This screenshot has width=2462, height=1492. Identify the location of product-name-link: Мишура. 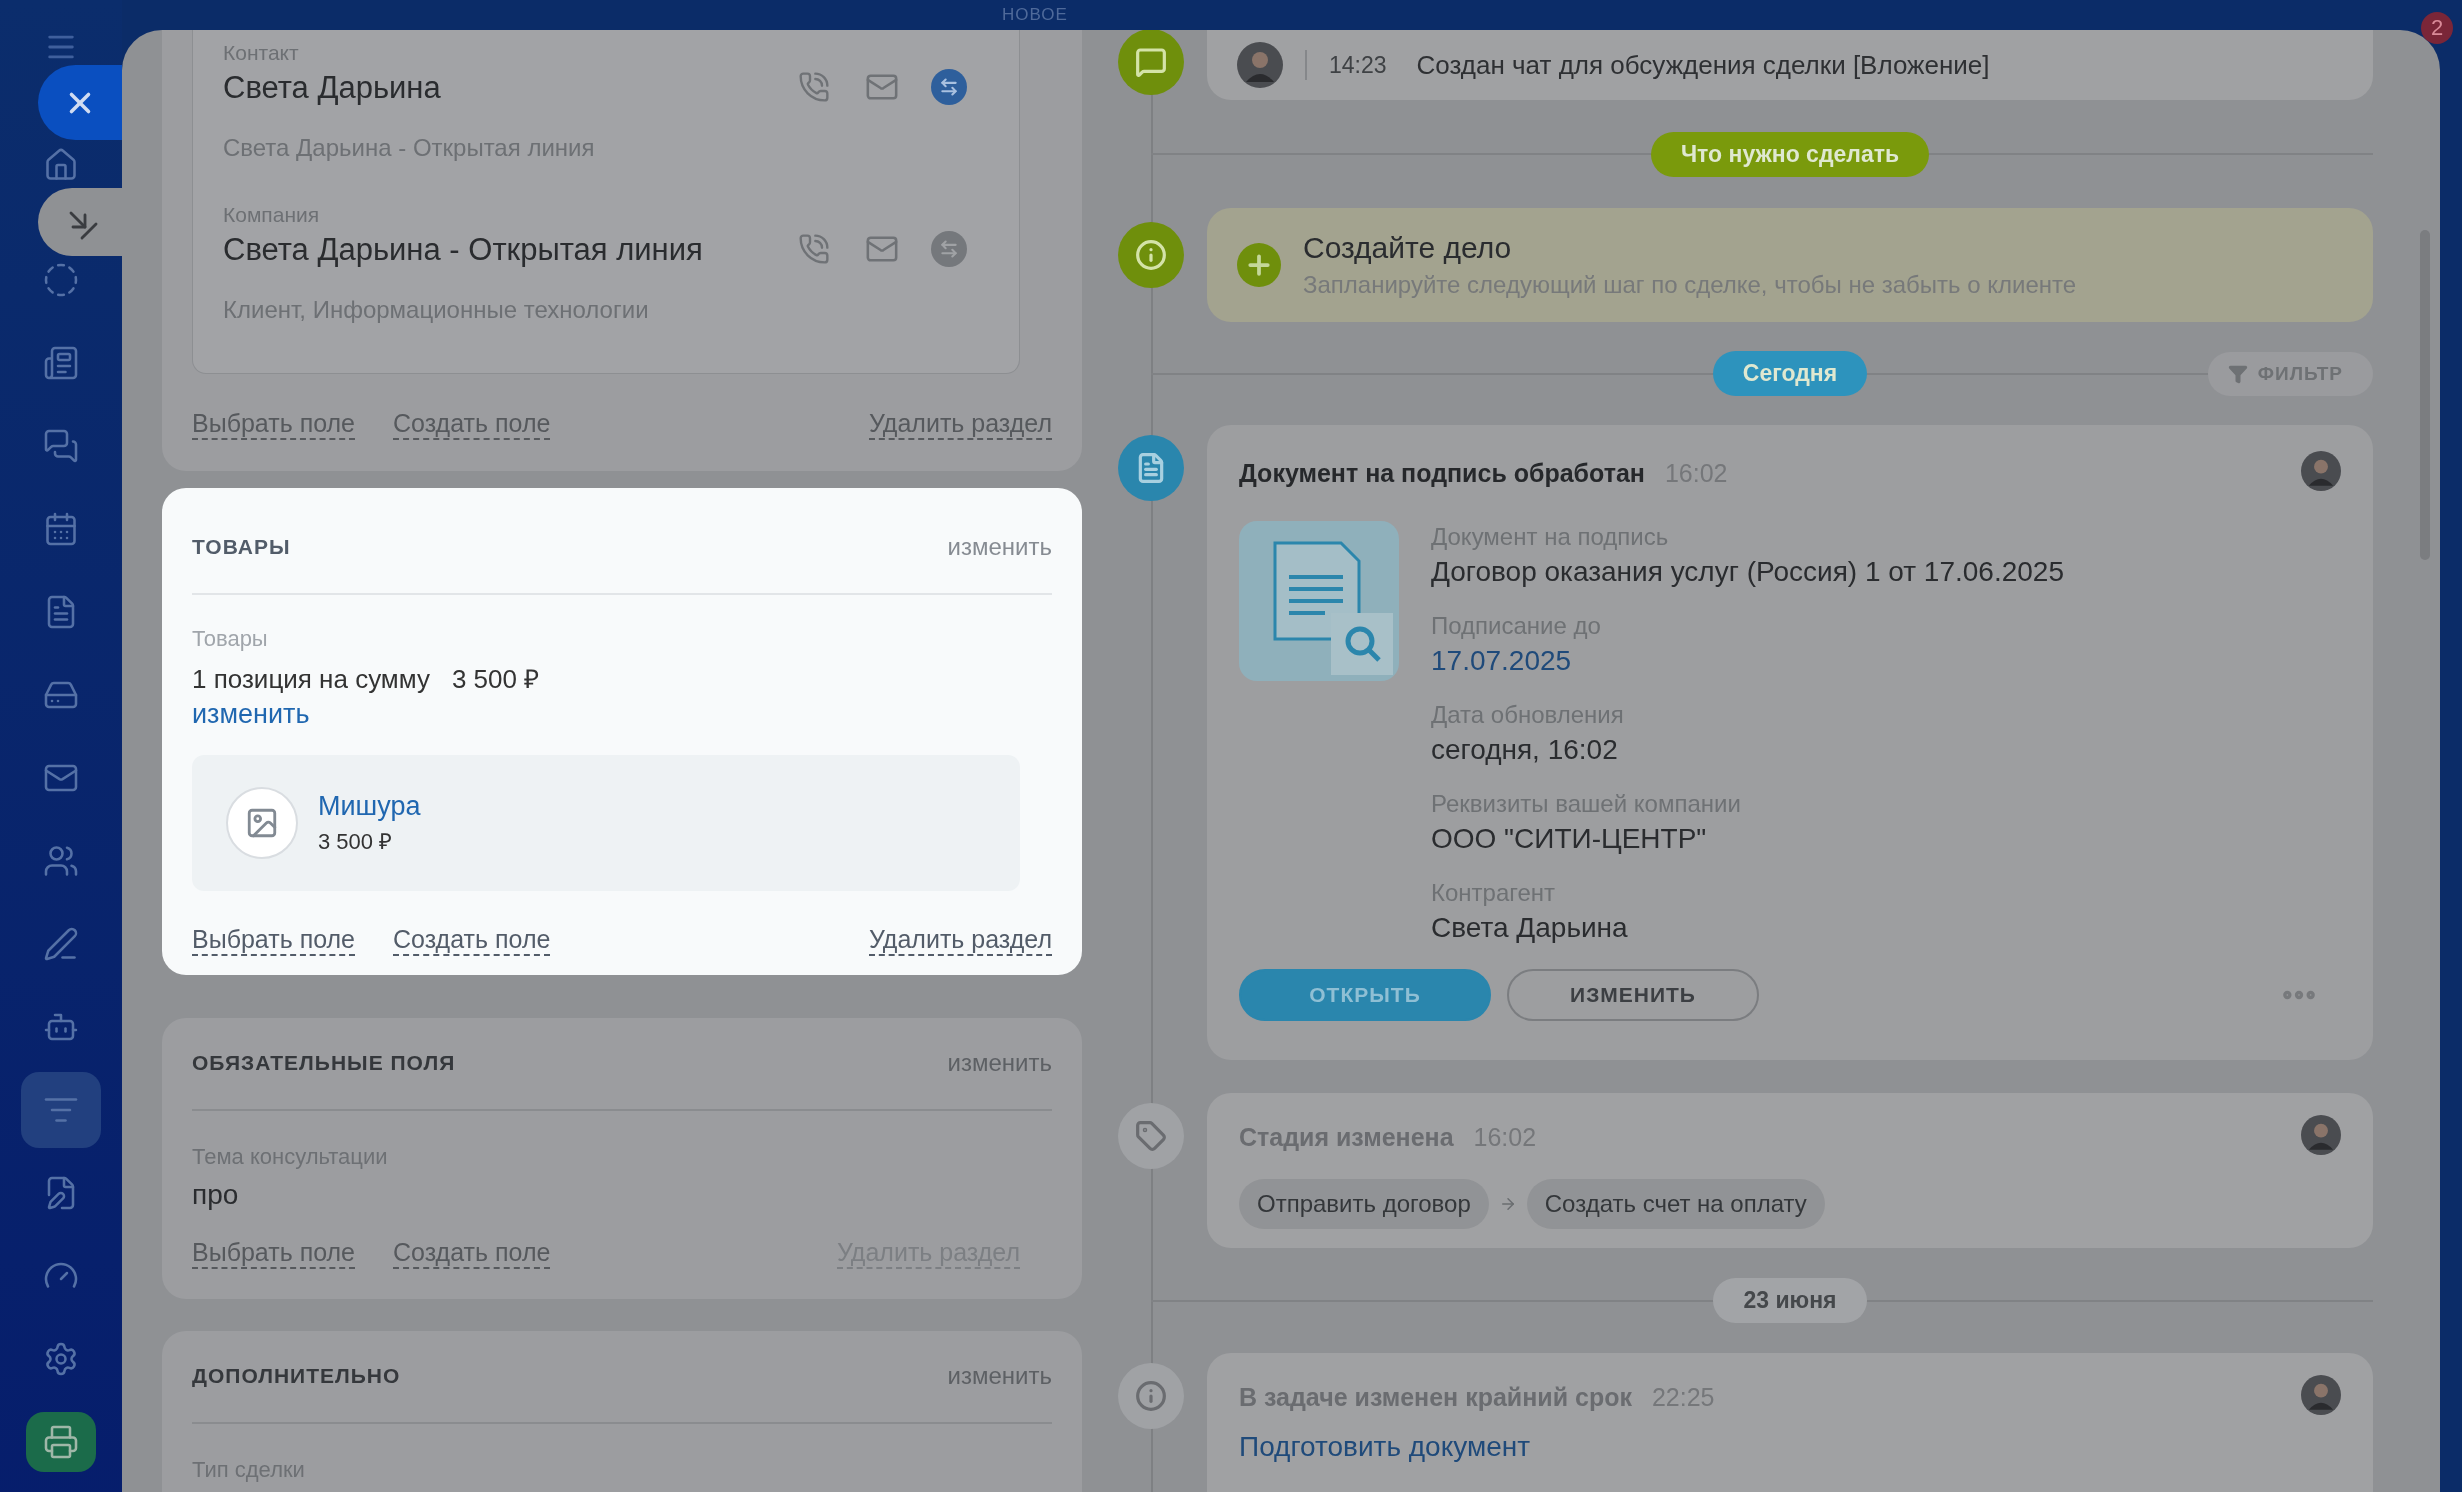
(369, 806).